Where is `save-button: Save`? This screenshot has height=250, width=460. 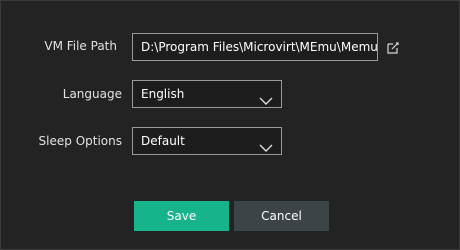 save-button: Save is located at coordinates (181, 216).